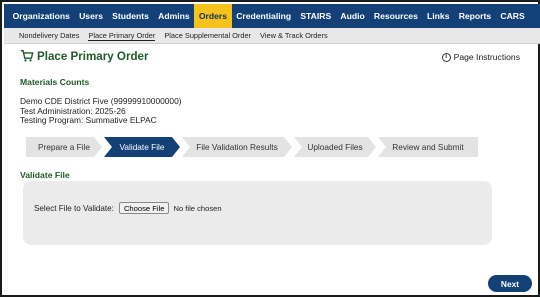  I want to click on step-file-validation-results-label: File Validation Results, so click(237, 147).